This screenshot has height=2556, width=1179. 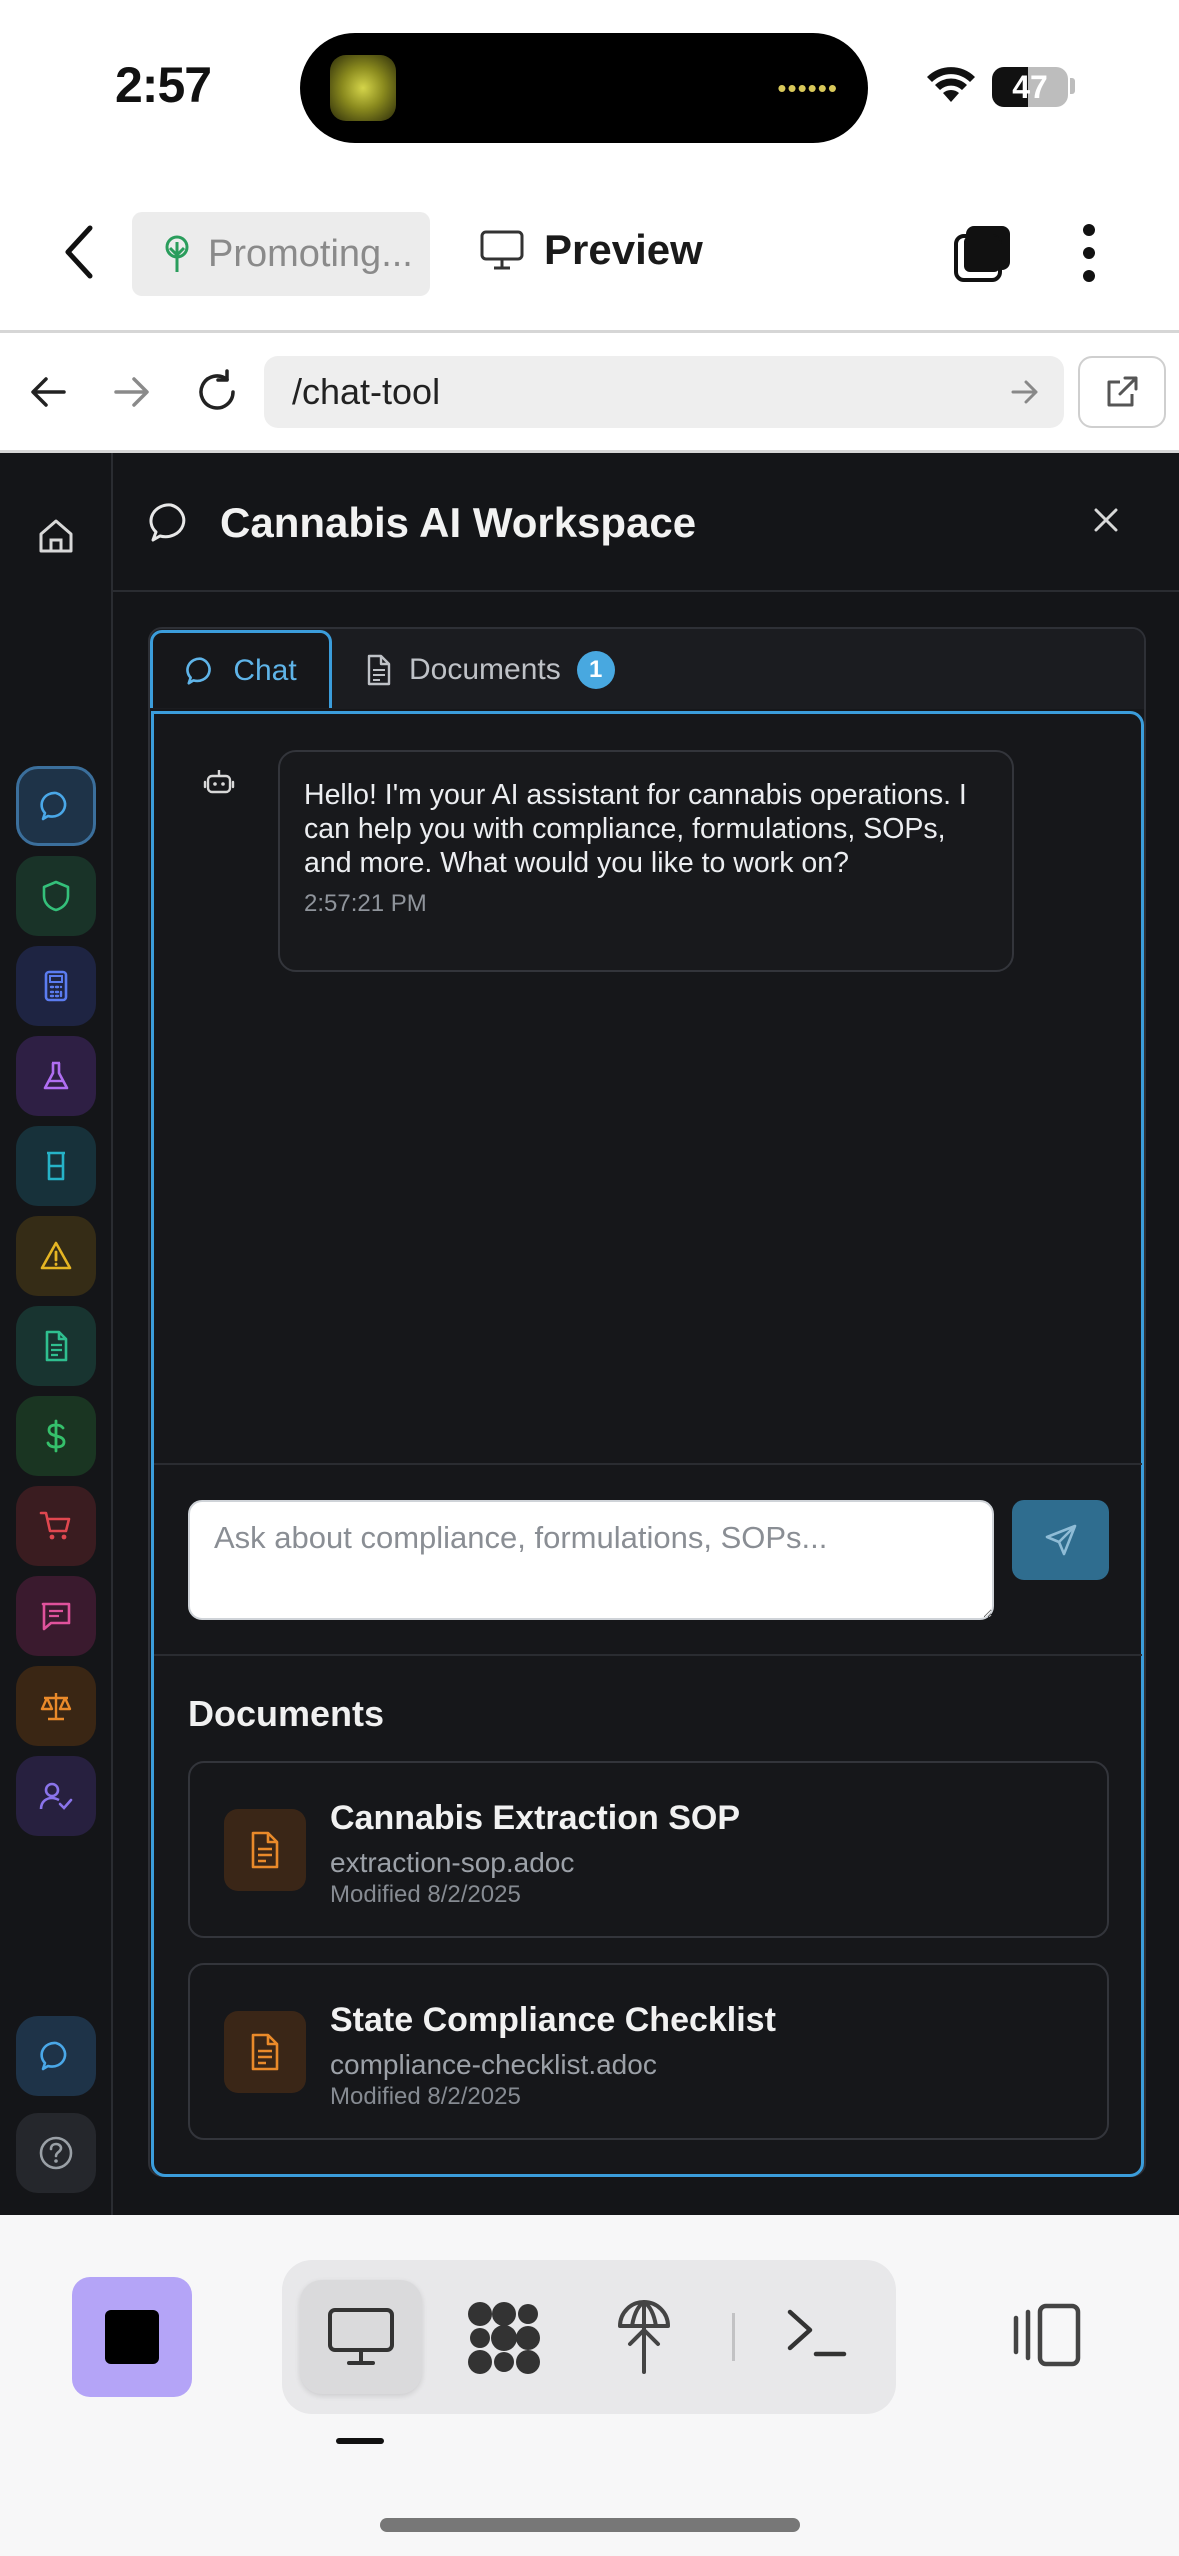 What do you see at coordinates (1025, 392) in the screenshot?
I see `go-arrow-icon` at bounding box center [1025, 392].